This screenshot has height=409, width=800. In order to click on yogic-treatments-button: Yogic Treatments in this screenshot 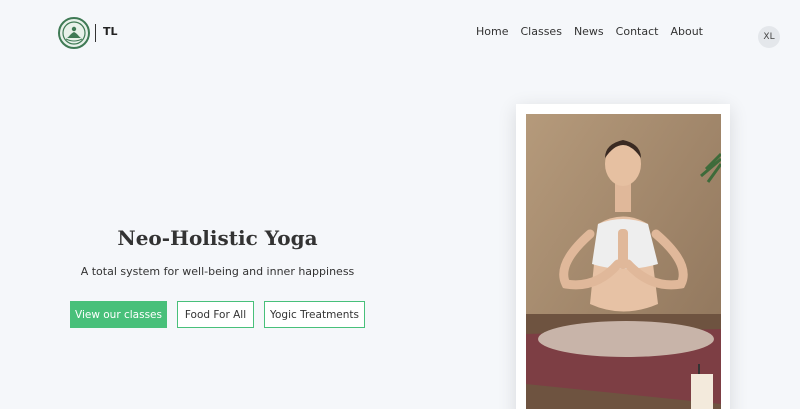, I will do `click(314, 314)`.